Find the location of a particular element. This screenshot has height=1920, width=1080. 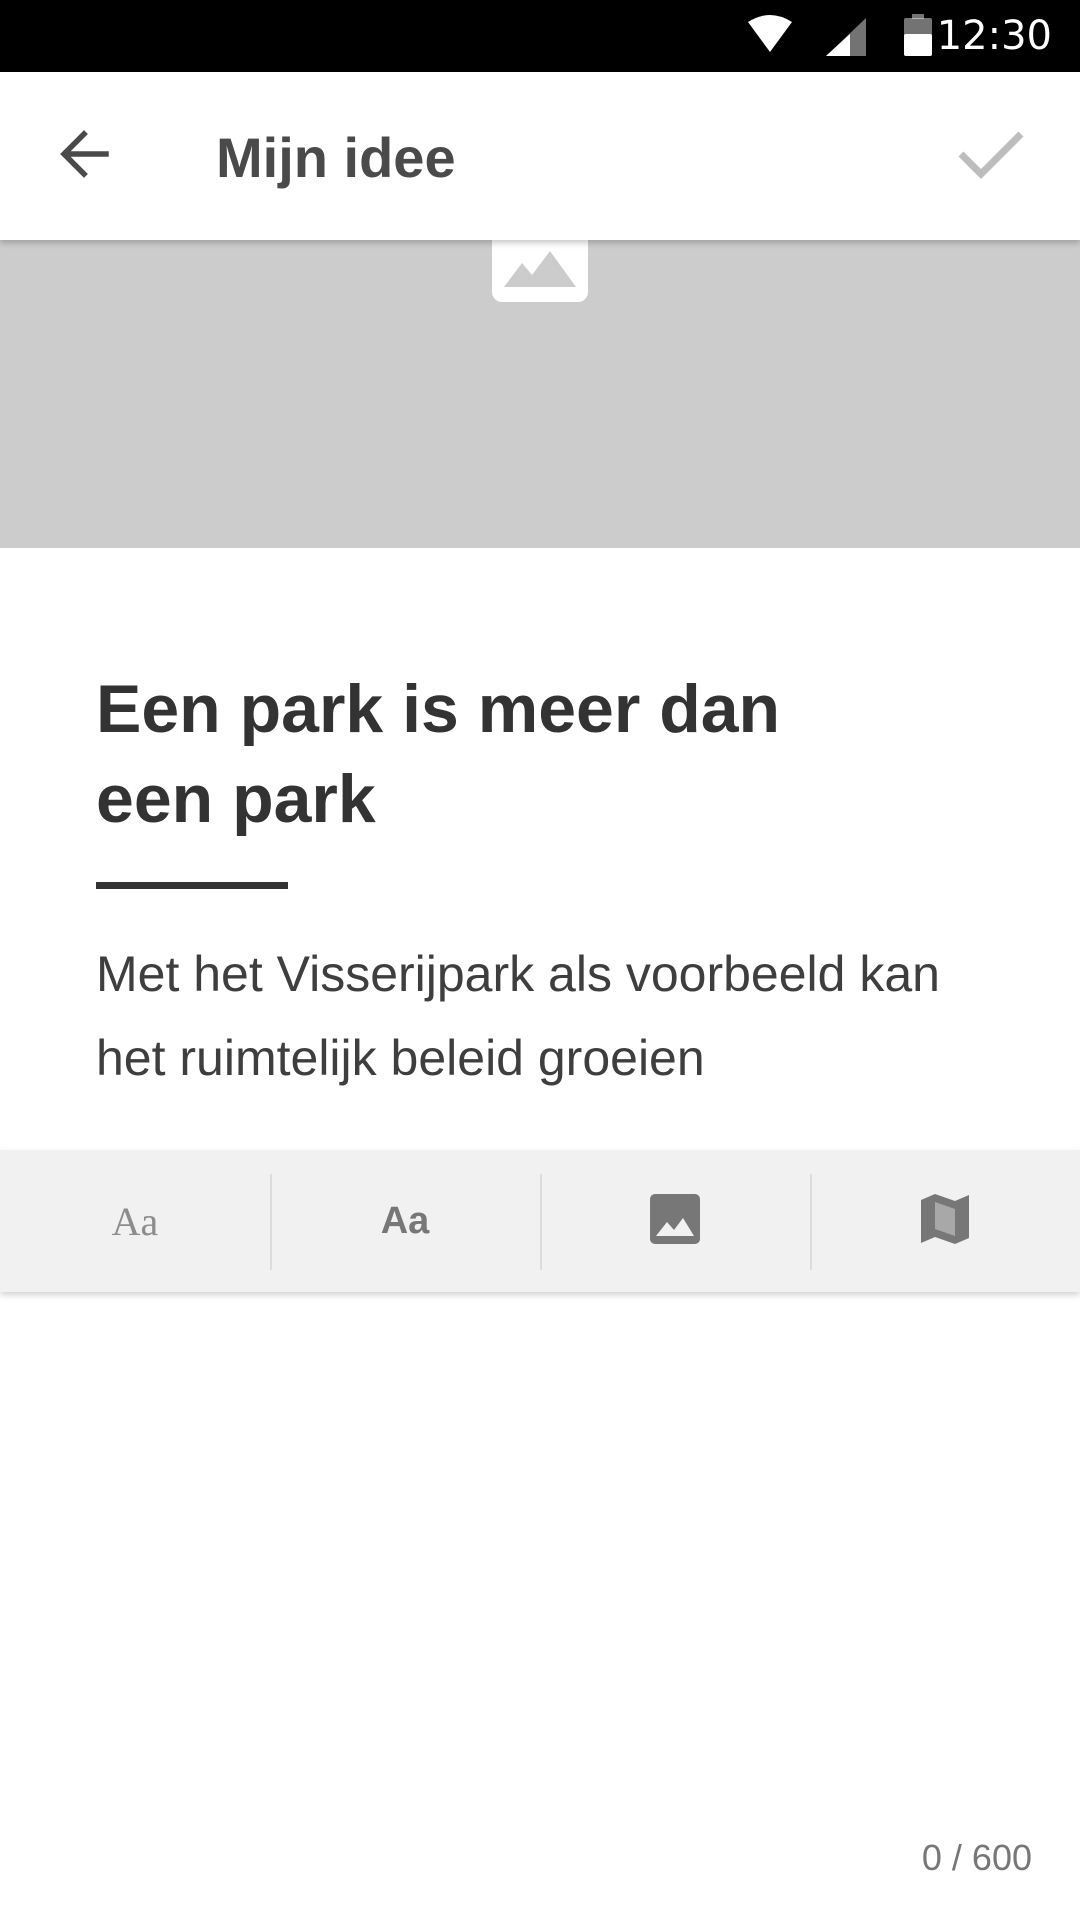

image-placeholder-icon is located at coordinates (540, 271).